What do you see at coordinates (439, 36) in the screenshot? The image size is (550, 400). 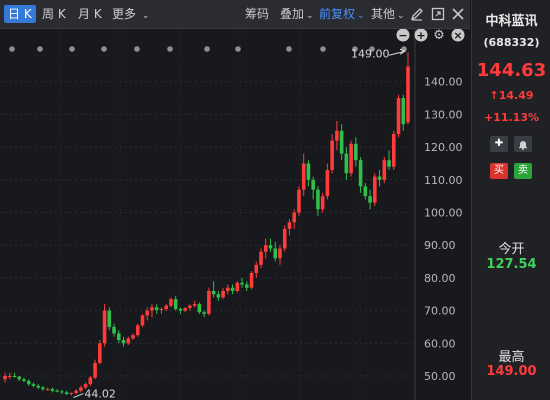 I see `gear-icon: ⚙` at bounding box center [439, 36].